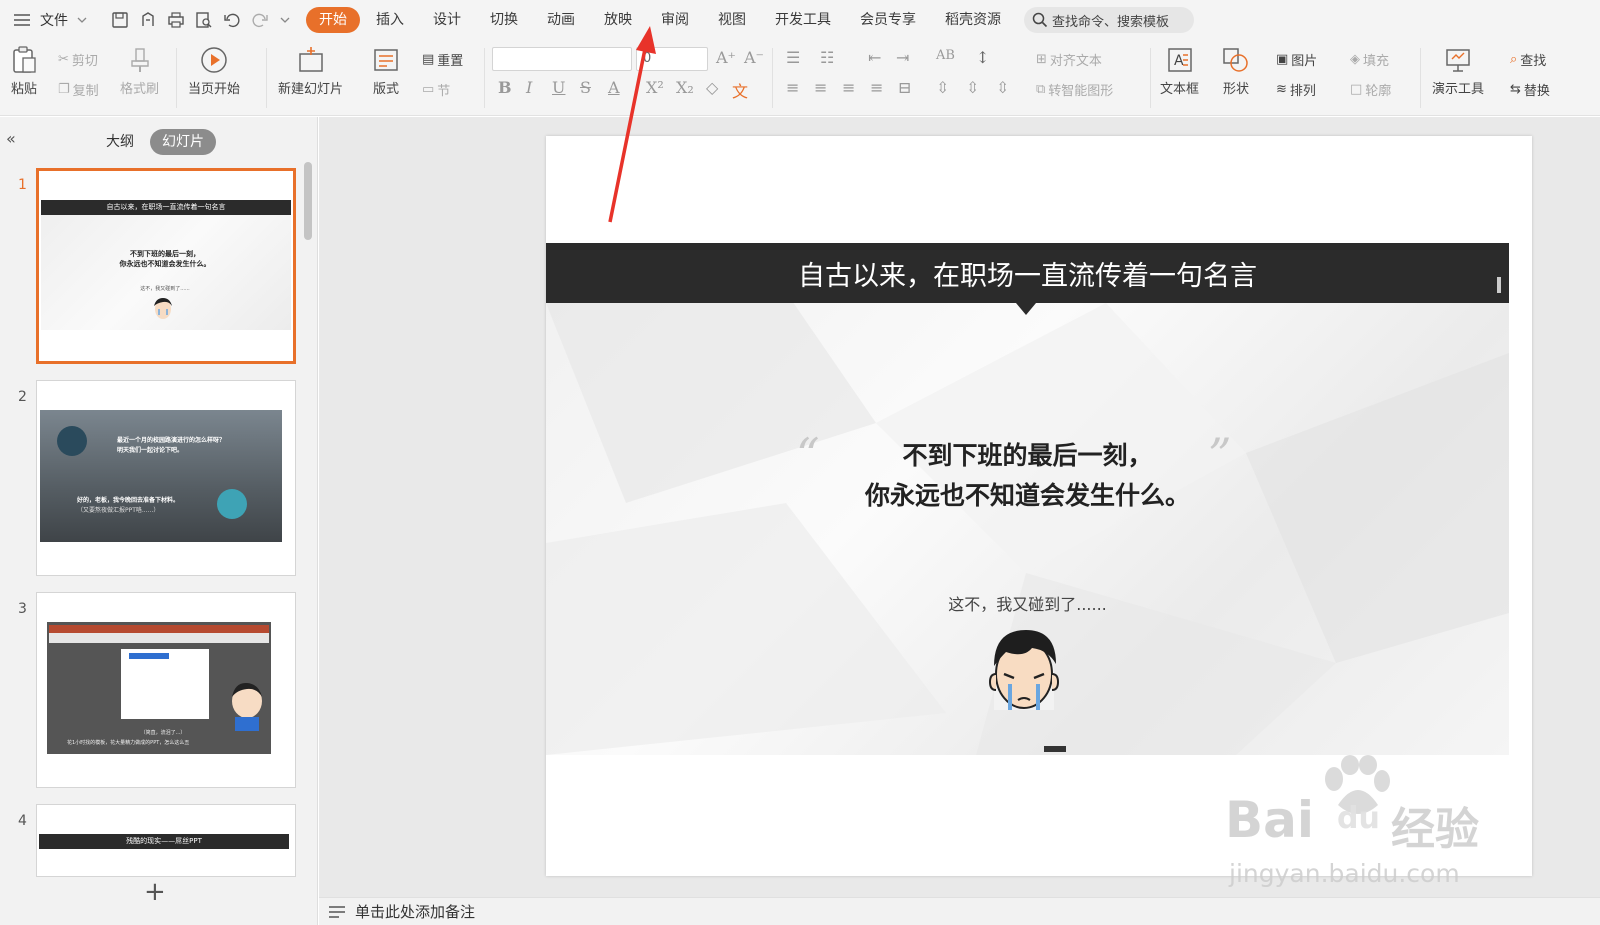  What do you see at coordinates (22, 20) in the screenshot?
I see `hamburger-menu-icon` at bounding box center [22, 20].